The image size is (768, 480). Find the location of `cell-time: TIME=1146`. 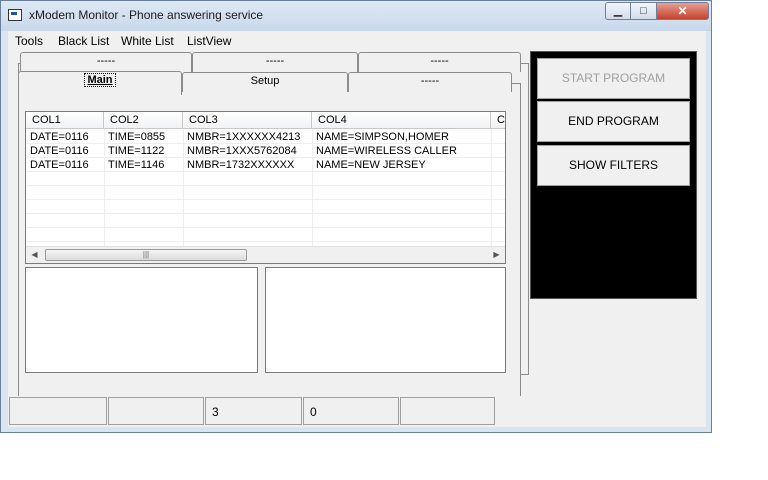

cell-time: TIME=1146 is located at coordinates (136, 165).